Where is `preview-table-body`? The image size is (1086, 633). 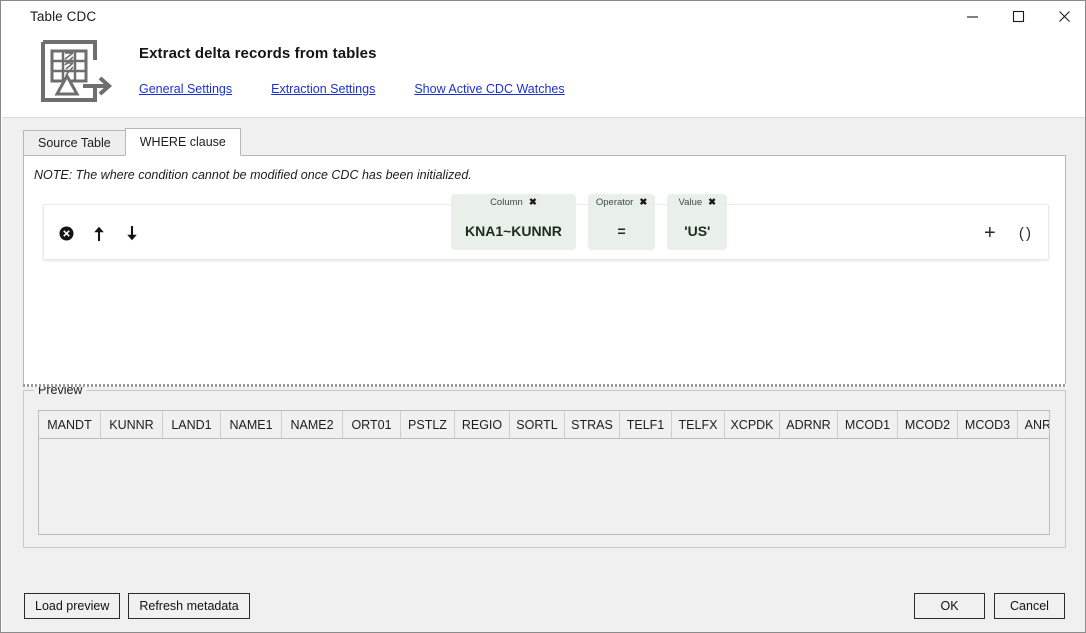
preview-table-body is located at coordinates (544, 486).